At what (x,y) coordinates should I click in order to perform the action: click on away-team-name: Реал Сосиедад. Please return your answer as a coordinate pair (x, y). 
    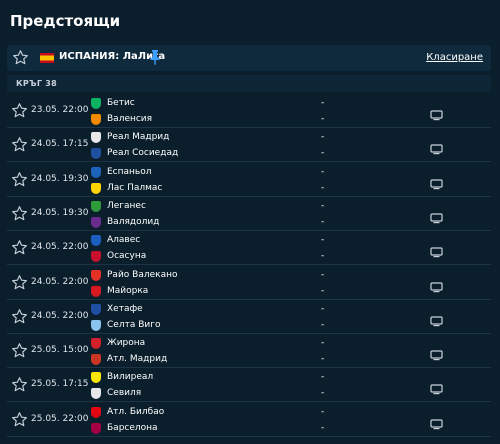
    Looking at the image, I should click on (143, 153).